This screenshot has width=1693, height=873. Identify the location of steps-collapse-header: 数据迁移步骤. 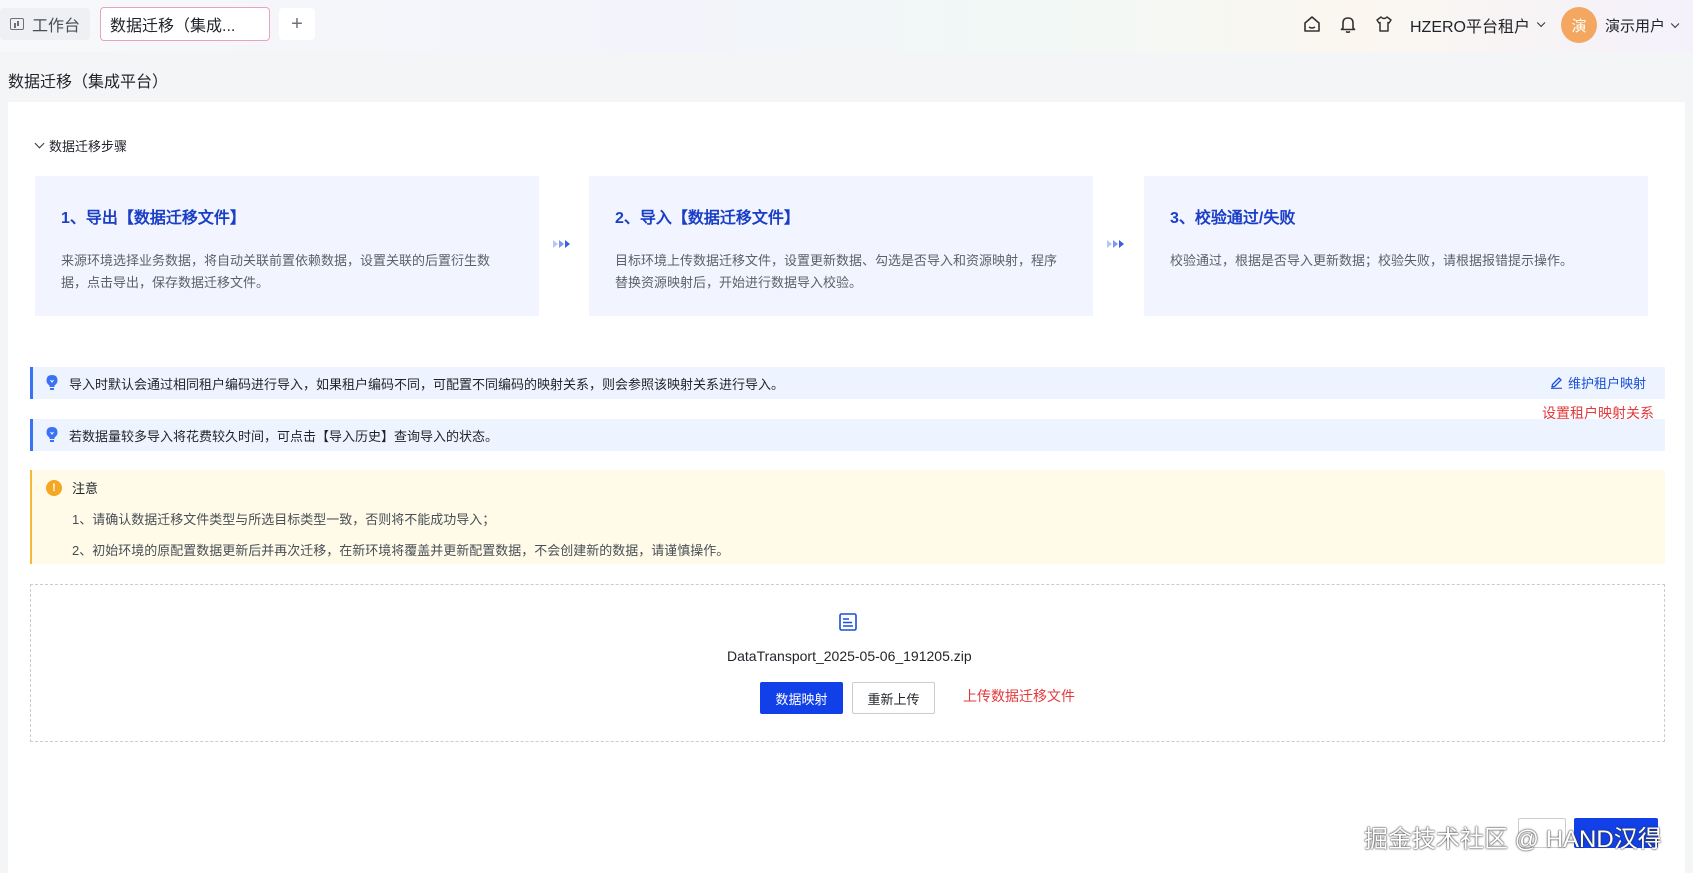
(81, 145).